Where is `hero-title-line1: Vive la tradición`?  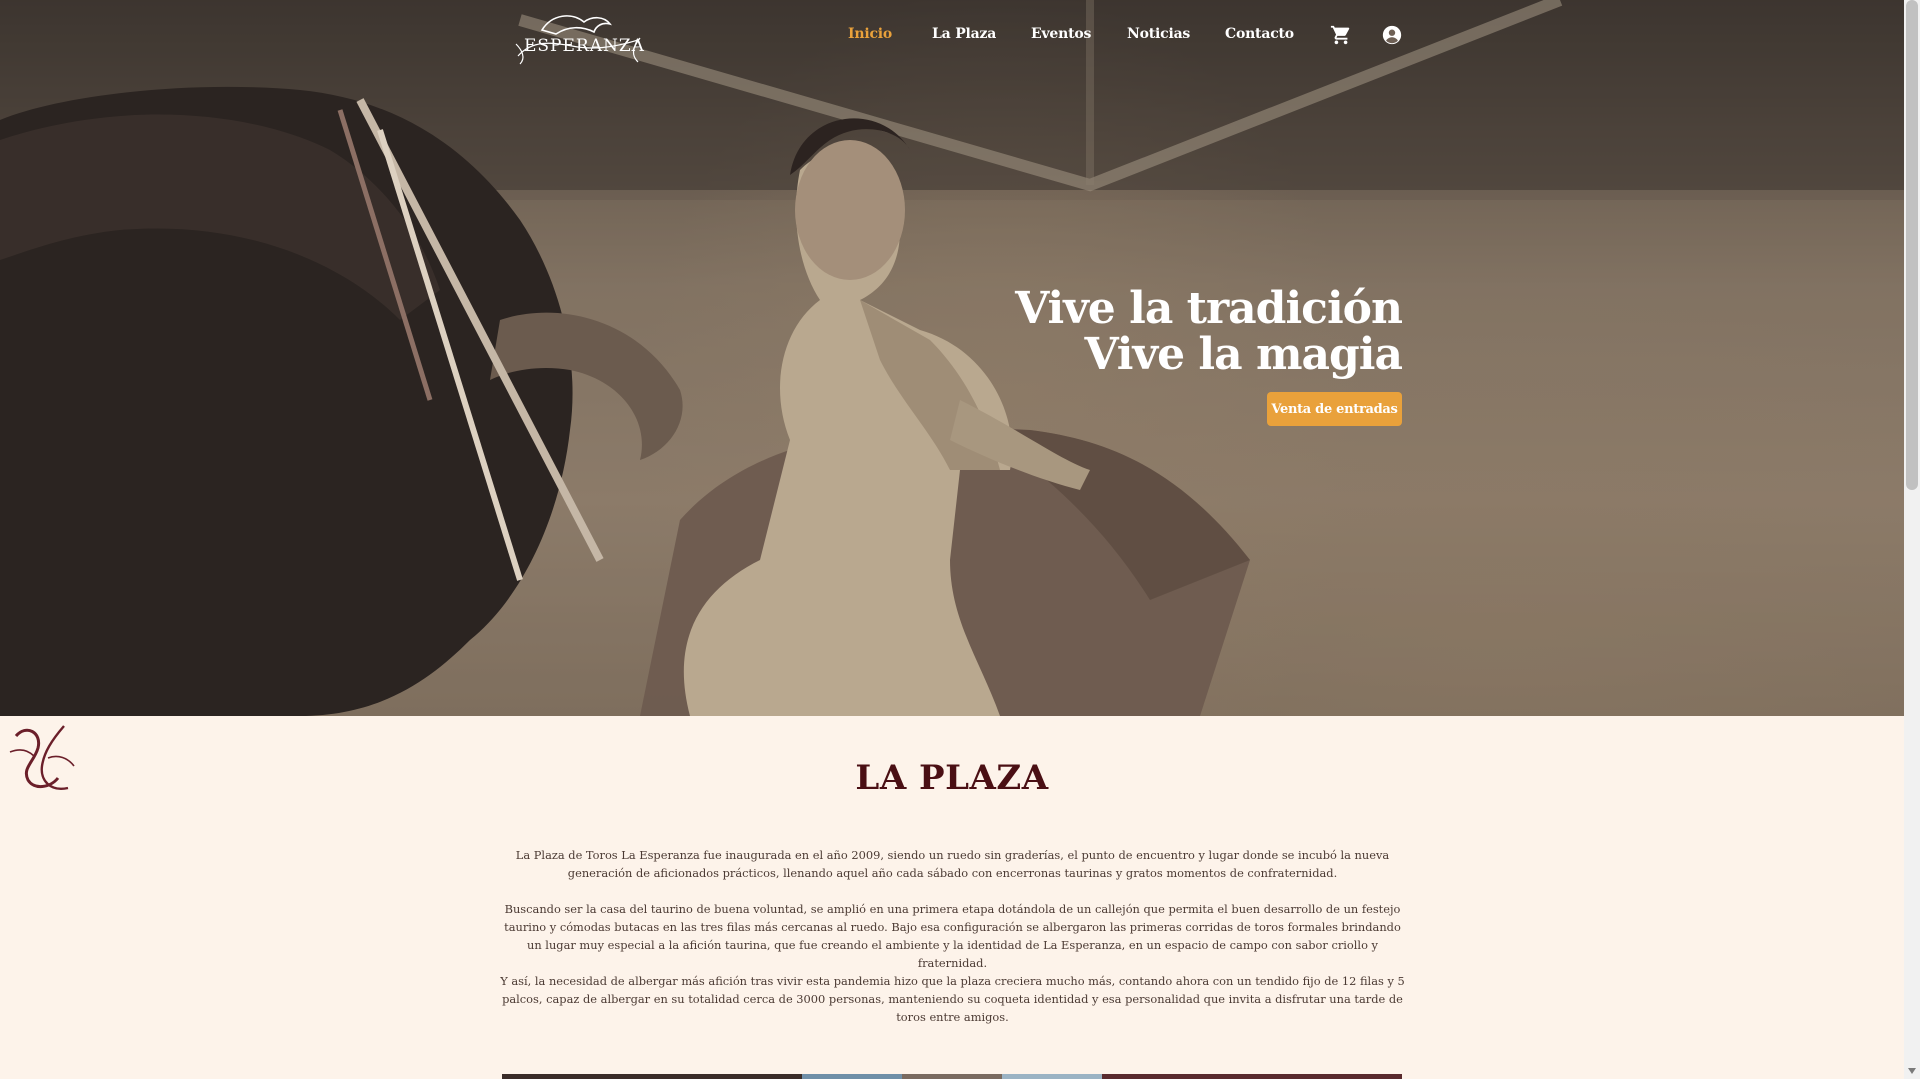
hero-title-line1: Vive la tradición is located at coordinates (1209, 308).